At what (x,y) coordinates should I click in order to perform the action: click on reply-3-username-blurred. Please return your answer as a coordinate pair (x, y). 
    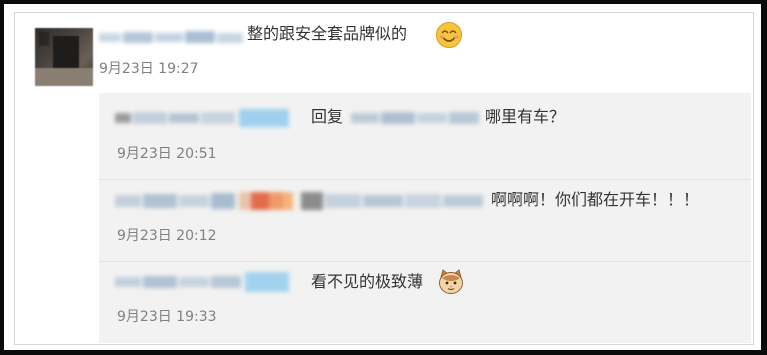
    Looking at the image, I should click on (203, 282).